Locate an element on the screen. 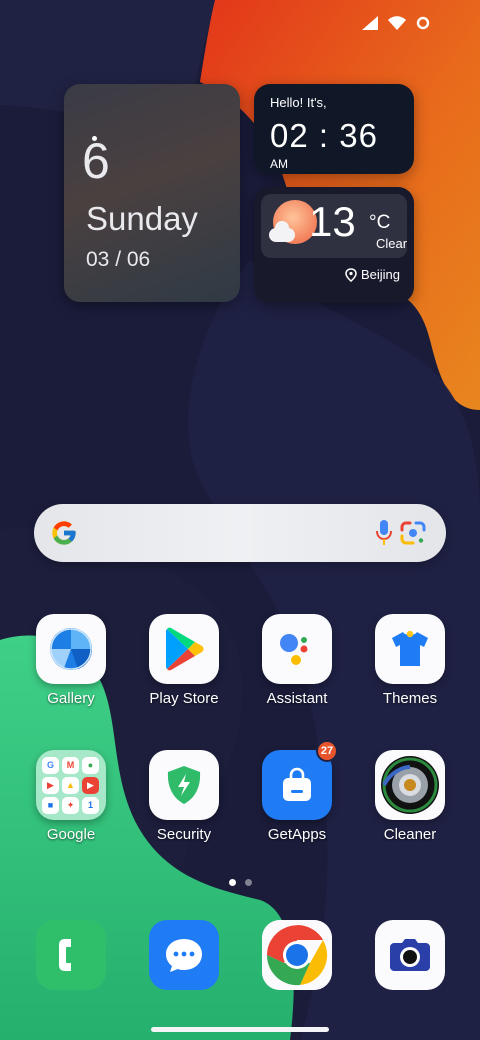  app-play-store: Play Store is located at coordinates (184, 669).